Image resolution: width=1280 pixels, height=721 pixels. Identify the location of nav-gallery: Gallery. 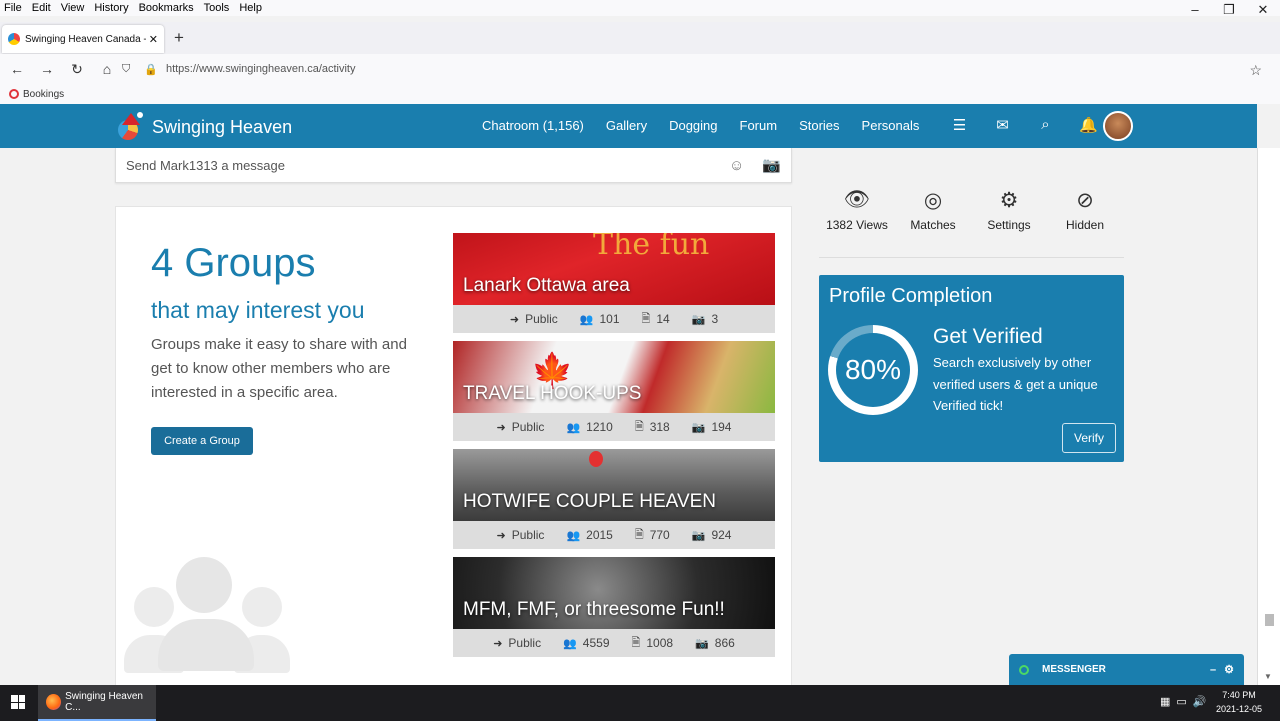
(626, 125).